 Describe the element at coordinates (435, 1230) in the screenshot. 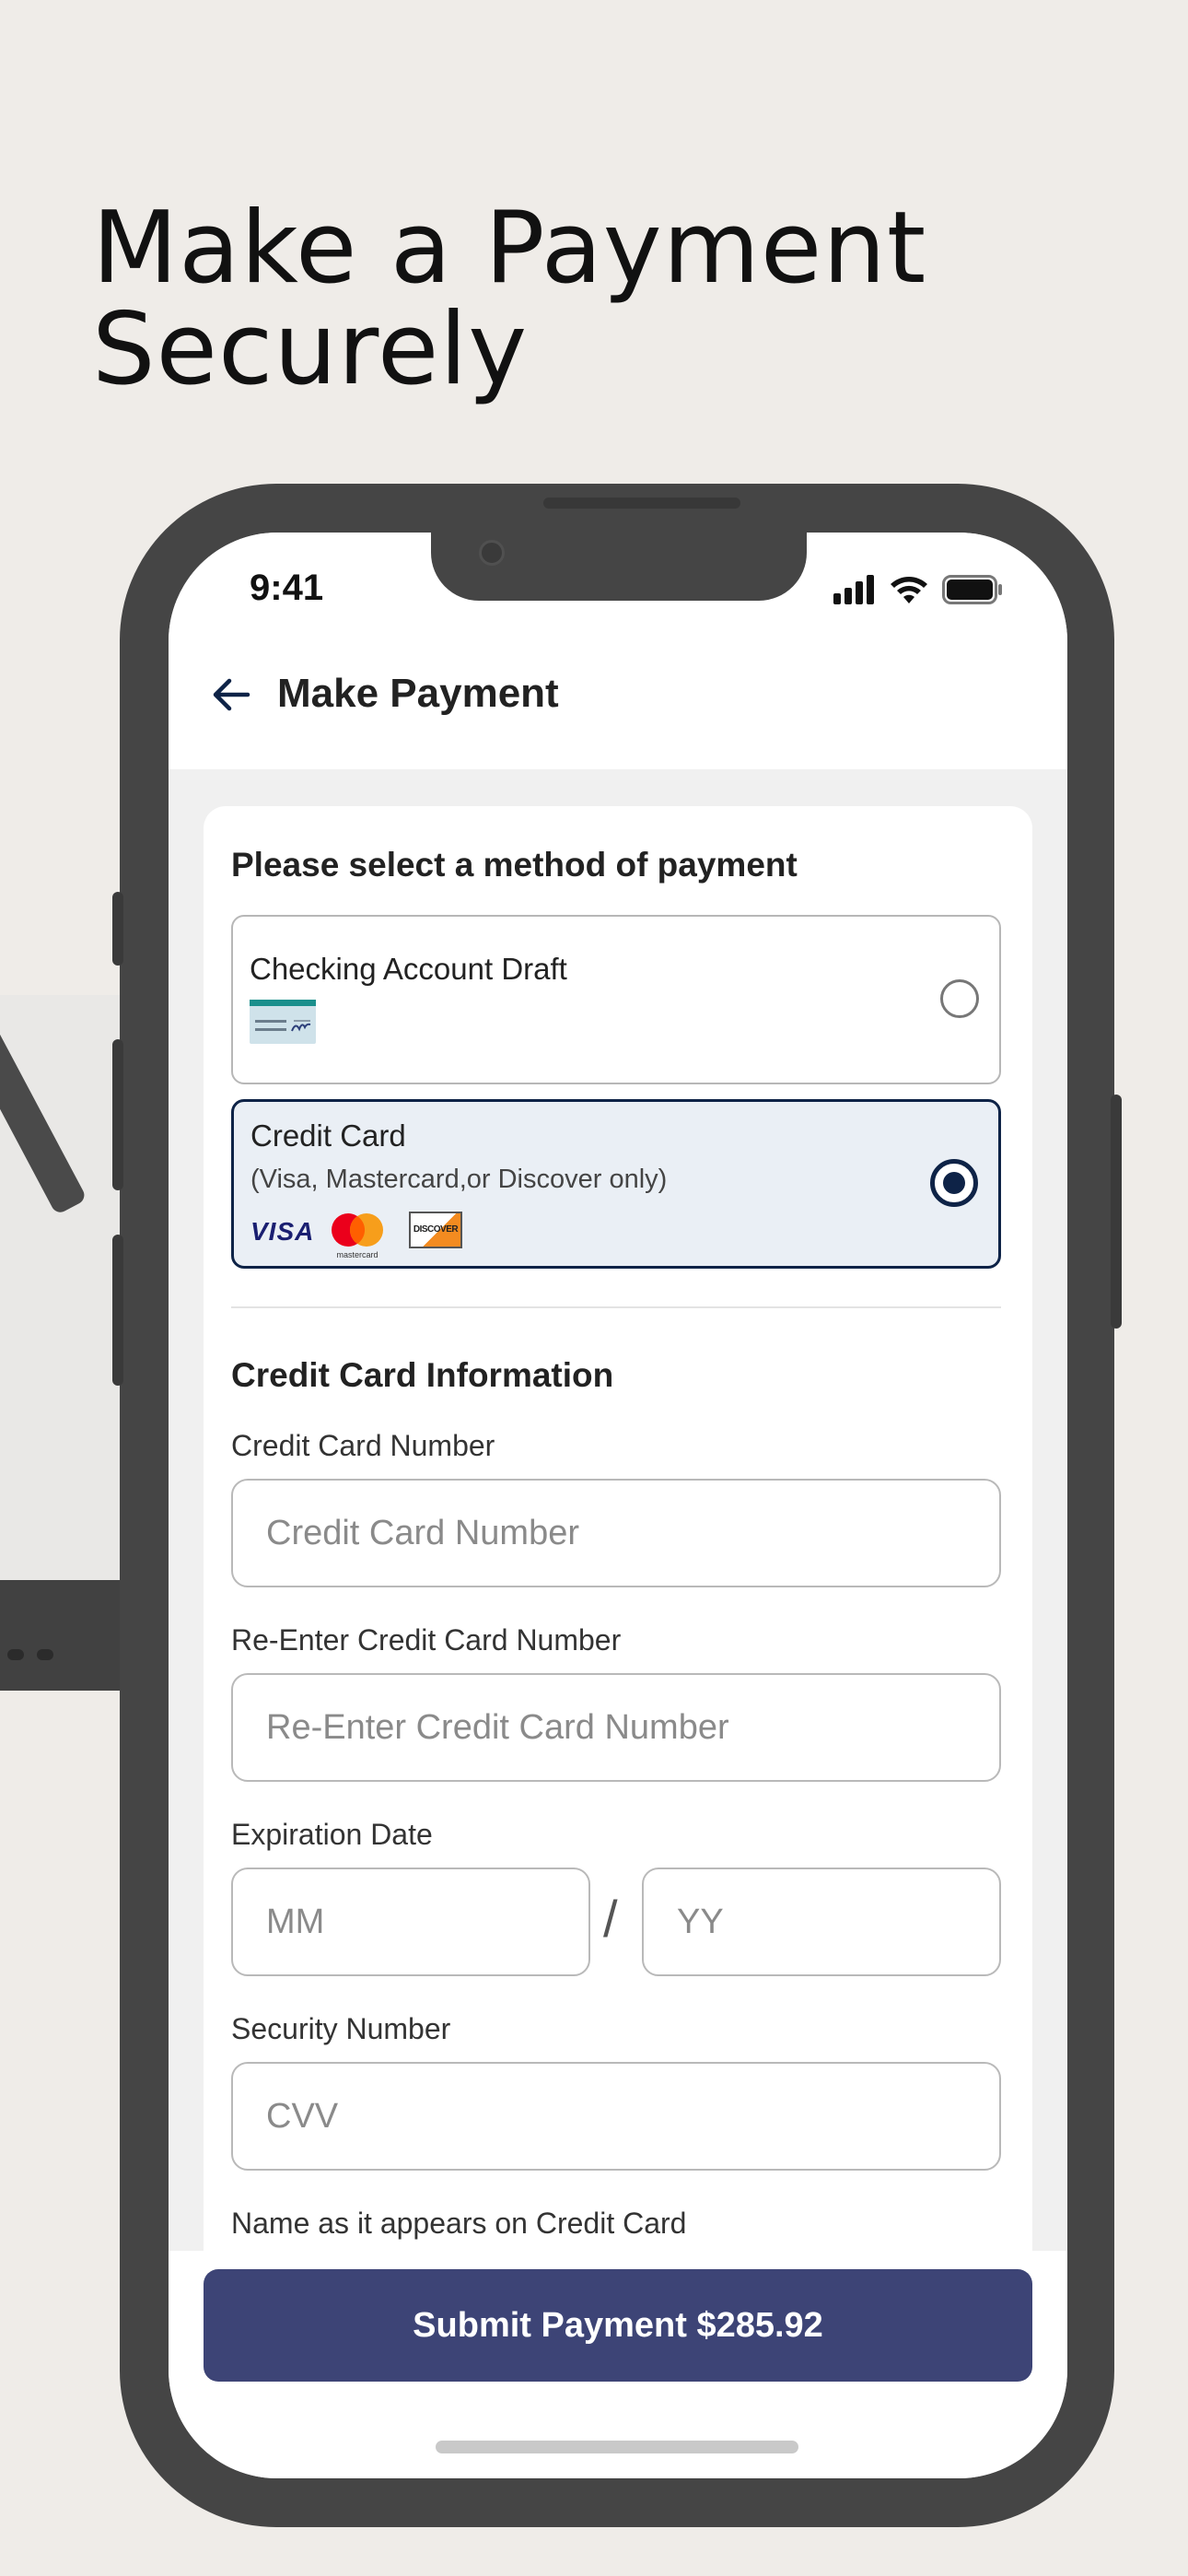

I see `discover-logo: DISCOVER` at that location.